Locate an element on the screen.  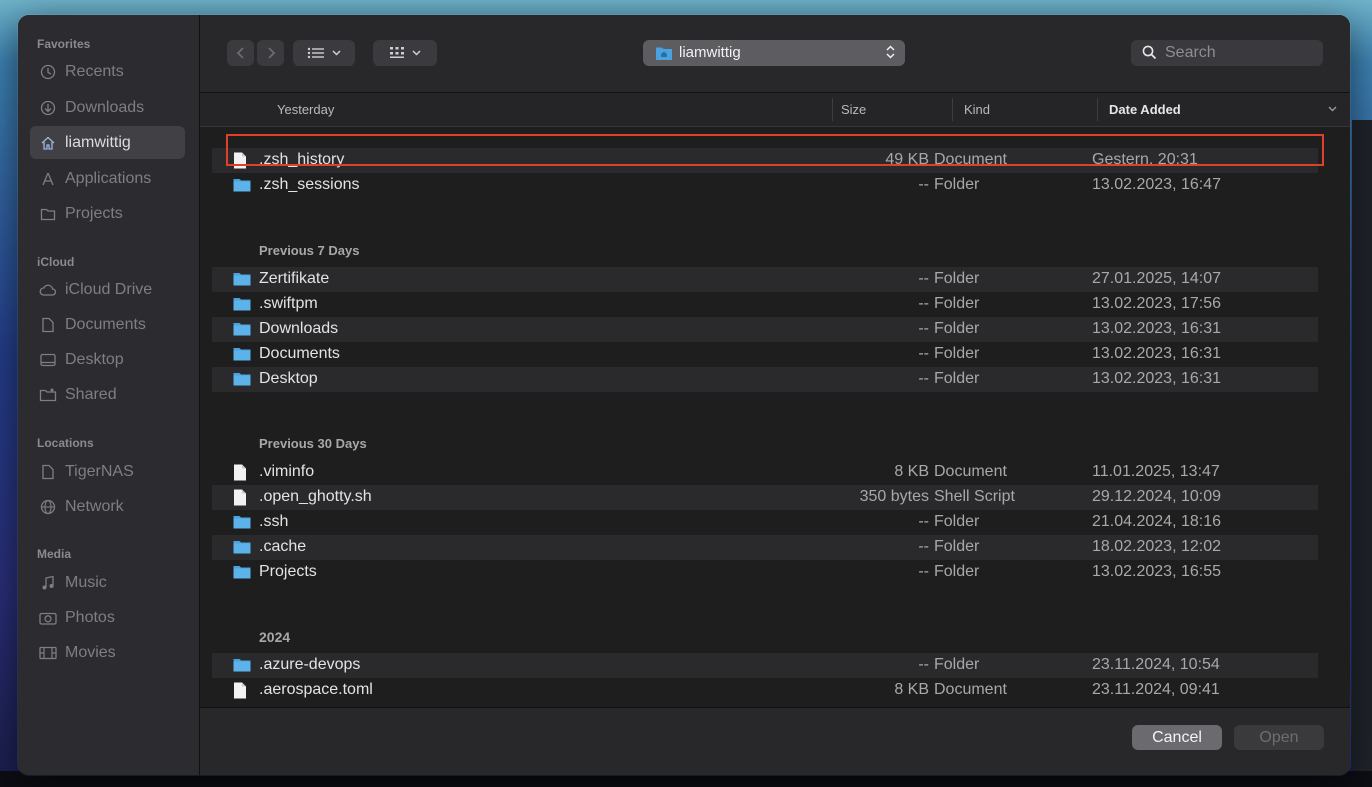
table-row: .azure-devops -- Folder 23.11.2024, 10:54 is located at coordinates (765, 665).